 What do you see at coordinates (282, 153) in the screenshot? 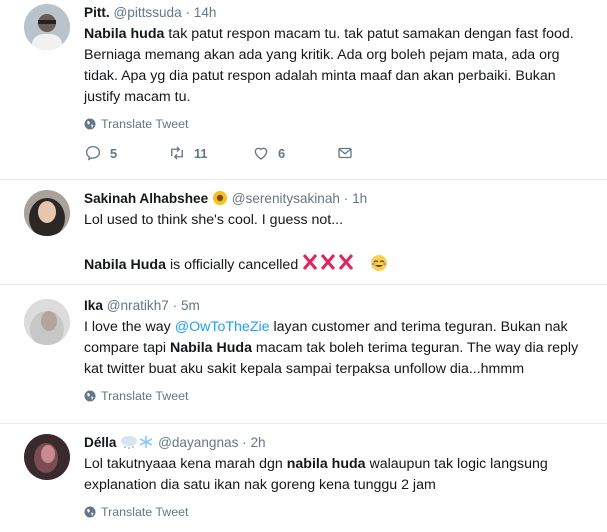
I see `like-count: 6` at bounding box center [282, 153].